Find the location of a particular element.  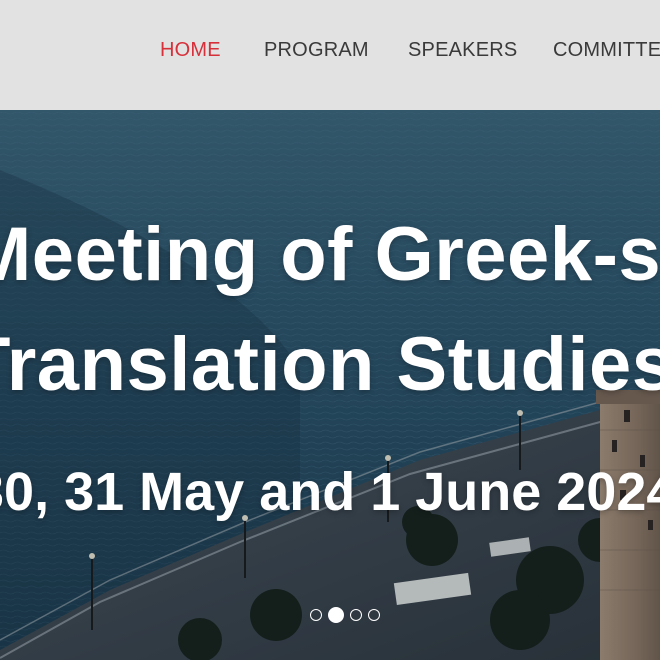

nav-item-committee: COMMITTEE is located at coordinates (606, 50).